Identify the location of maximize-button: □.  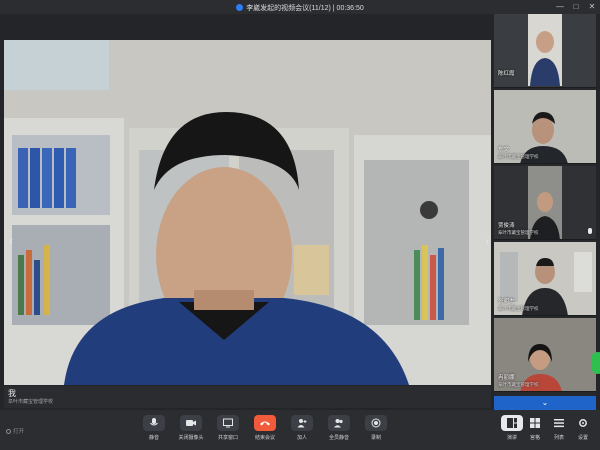
(576, 6).